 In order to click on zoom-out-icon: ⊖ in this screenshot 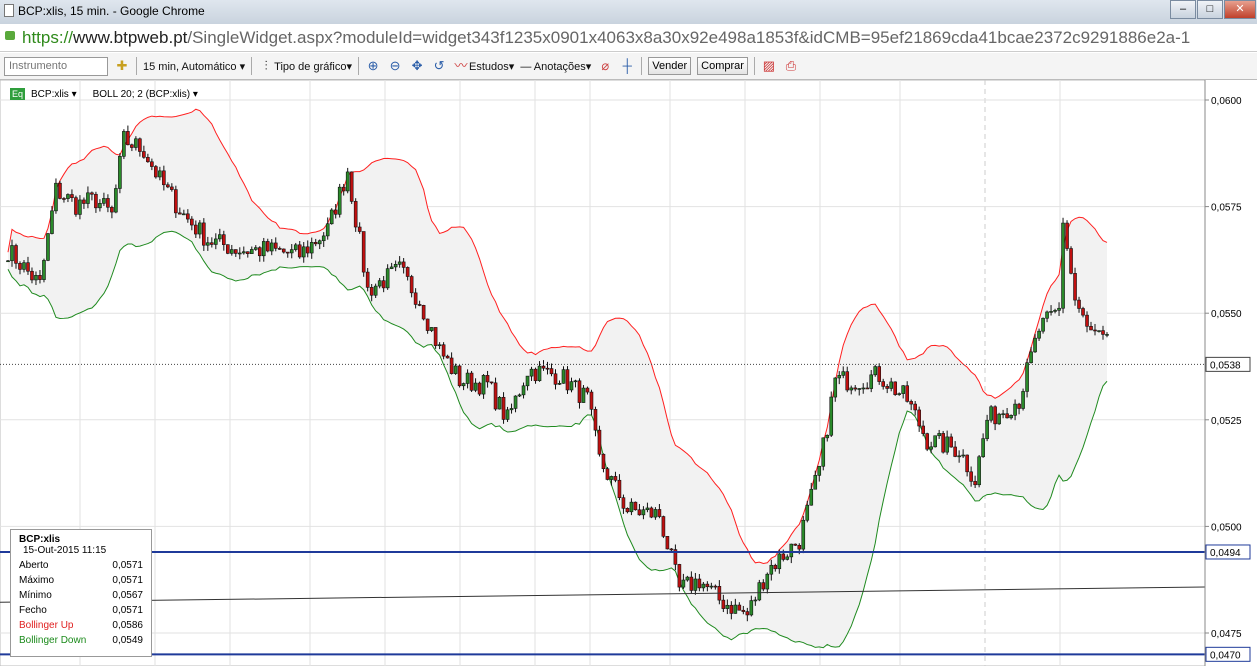, I will do `click(395, 66)`.